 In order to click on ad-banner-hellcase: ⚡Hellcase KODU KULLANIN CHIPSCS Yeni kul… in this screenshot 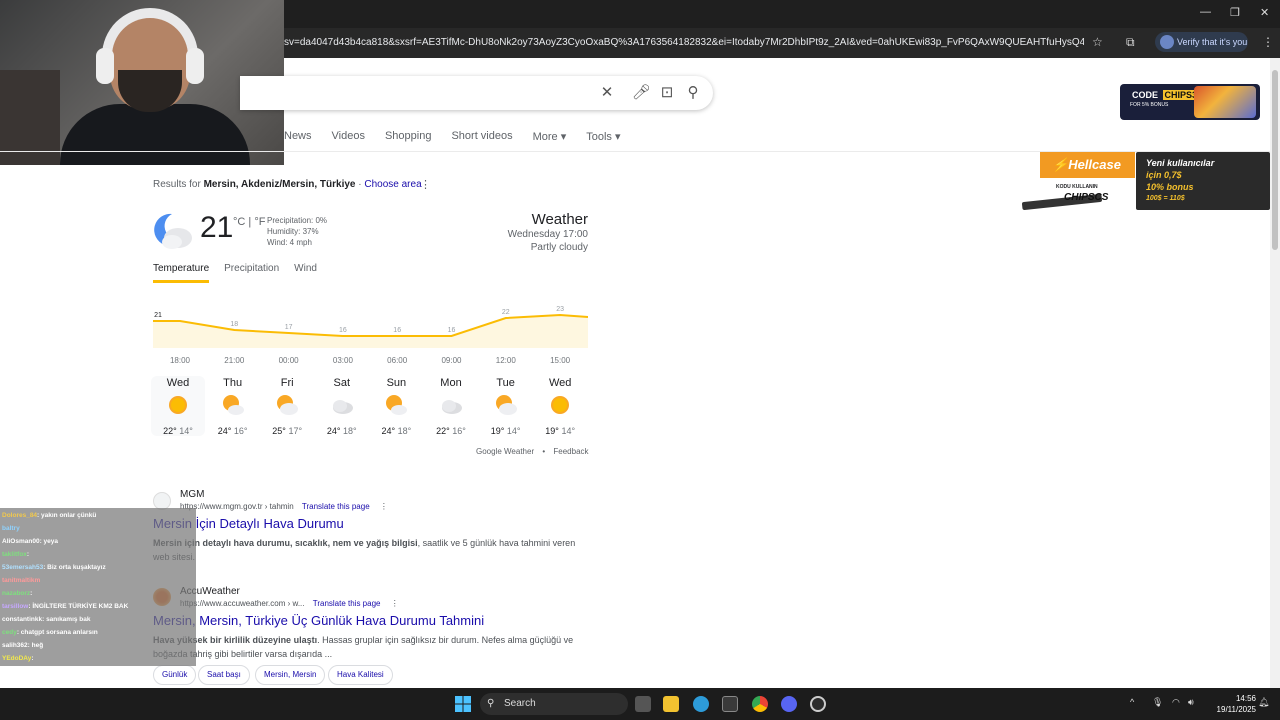, I will do `click(1146, 182)`.